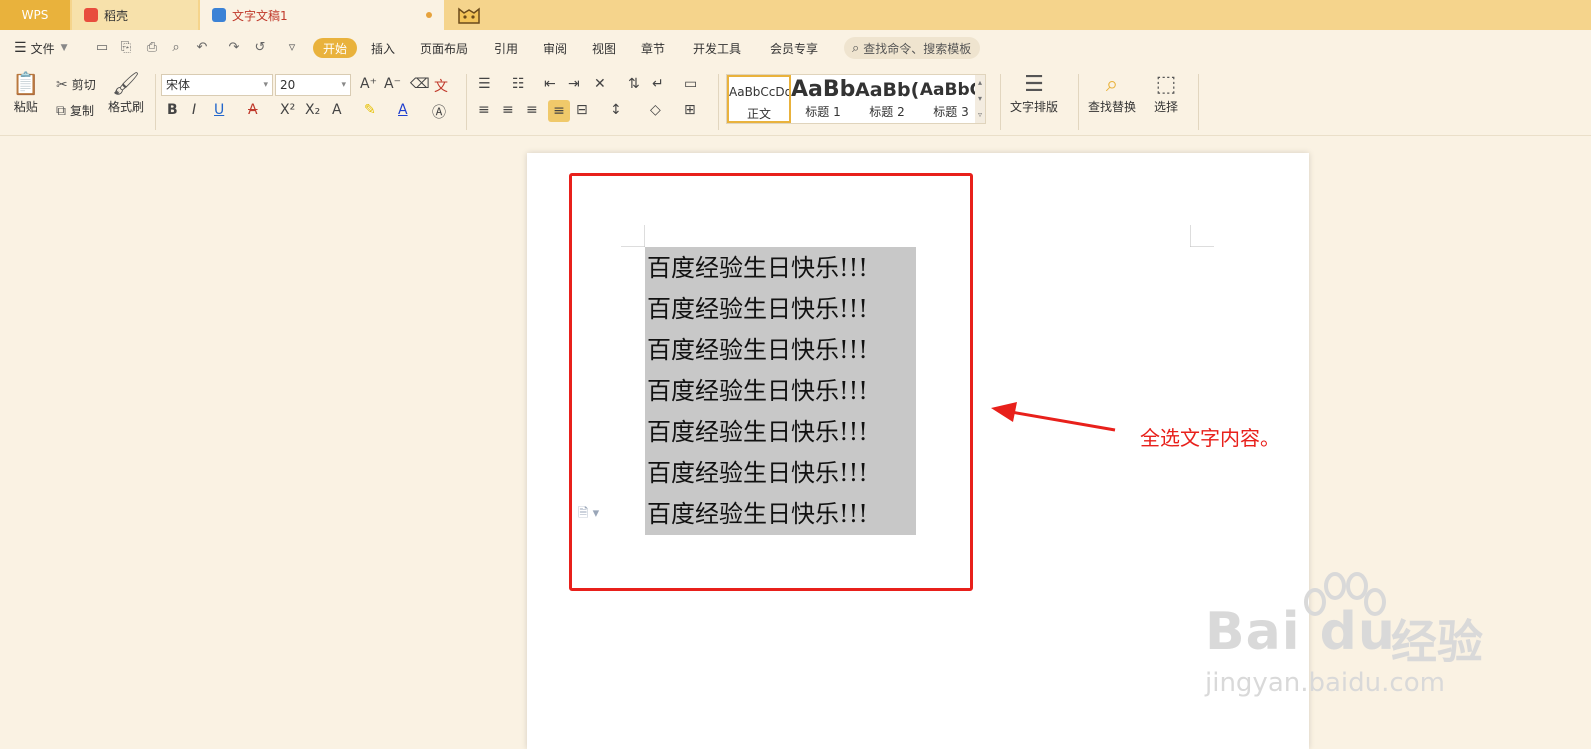  What do you see at coordinates (152, 48) in the screenshot?
I see `print-icon: ⎙` at bounding box center [152, 48].